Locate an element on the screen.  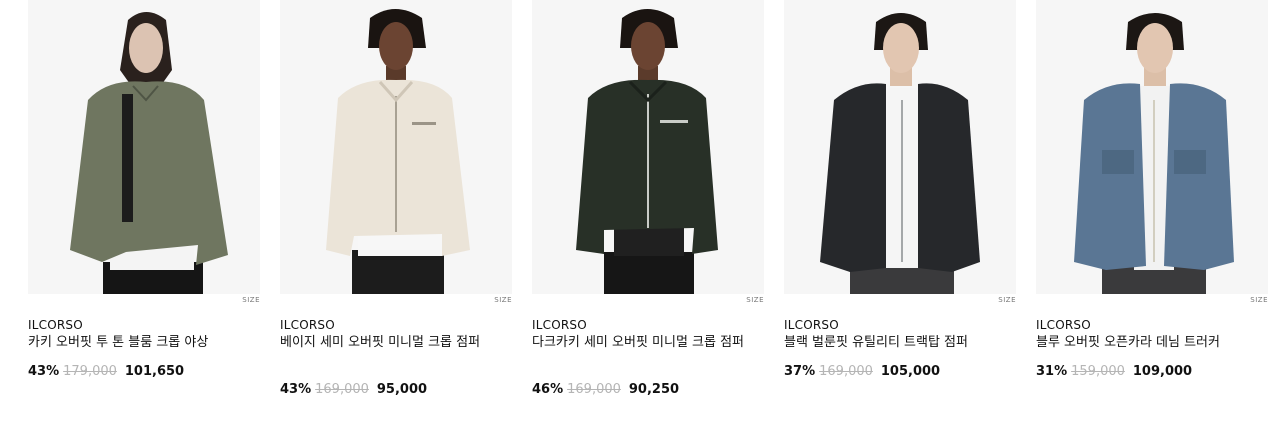
discount-rate: 31% is located at coordinates (1052, 371).